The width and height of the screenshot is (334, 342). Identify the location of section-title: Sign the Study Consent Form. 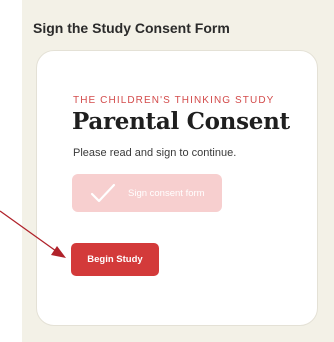
(131, 28).